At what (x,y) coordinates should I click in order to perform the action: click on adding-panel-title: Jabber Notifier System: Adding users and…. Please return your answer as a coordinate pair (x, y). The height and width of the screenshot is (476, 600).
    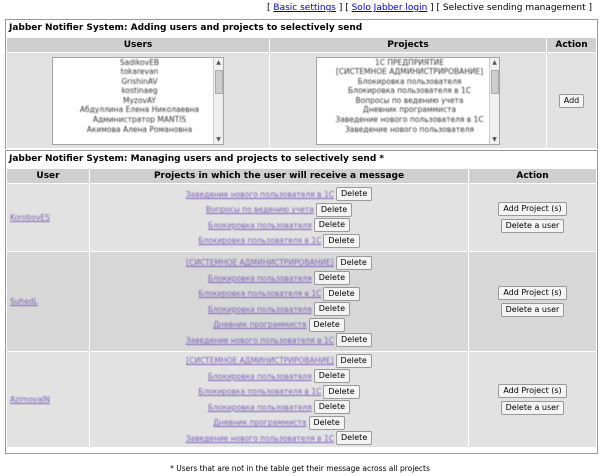
    Looking at the image, I should click on (186, 28).